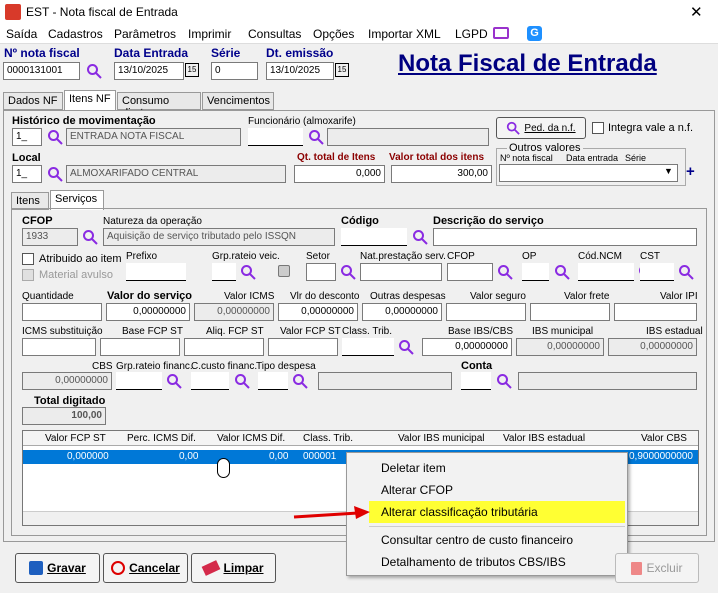 This screenshot has width=718, height=593. Describe the element at coordinates (534, 33) in the screenshot. I see `app-g-icon: G` at that location.